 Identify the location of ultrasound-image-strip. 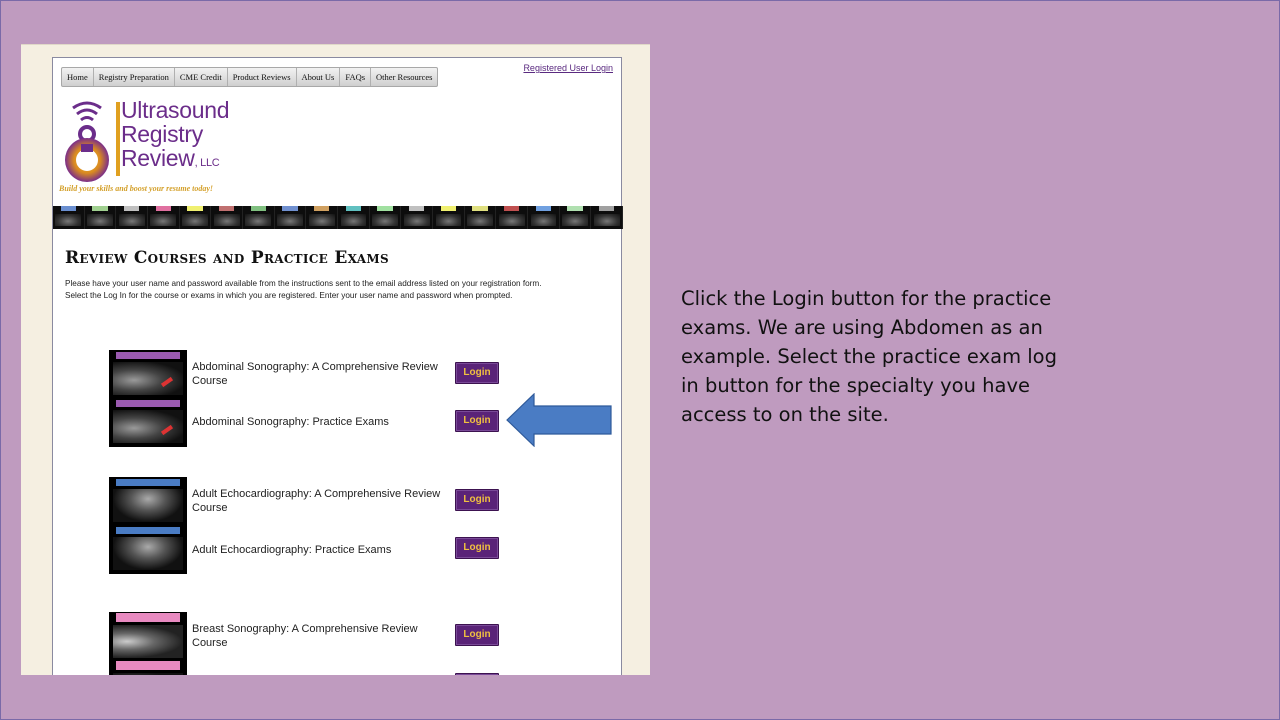
(338, 217).